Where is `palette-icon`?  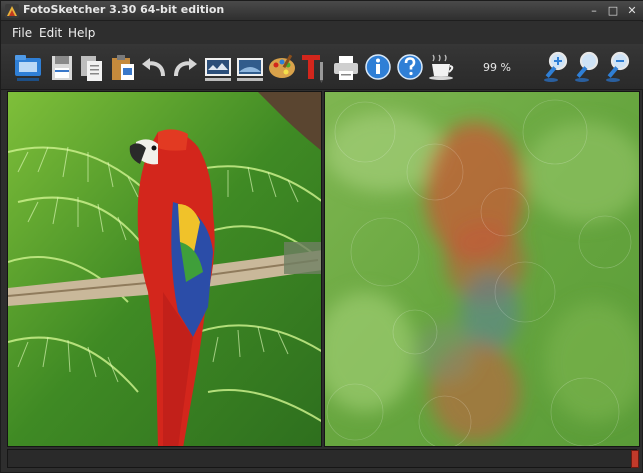
palette-icon is located at coordinates (282, 66).